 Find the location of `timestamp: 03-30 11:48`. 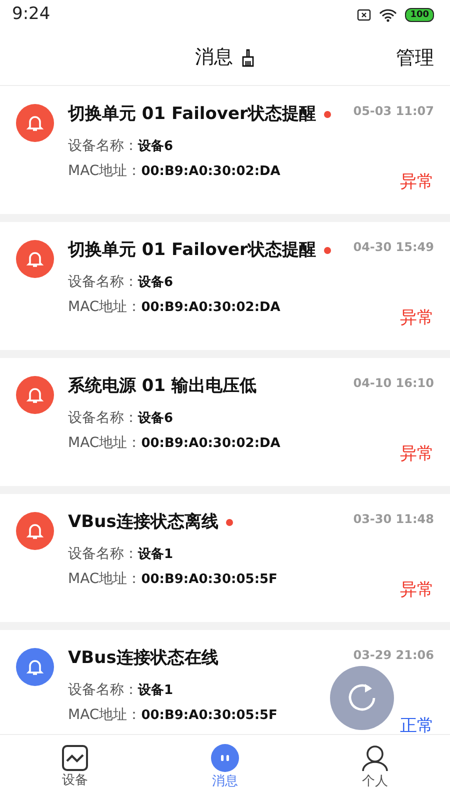

timestamp: 03-30 11:48 is located at coordinates (393, 519).